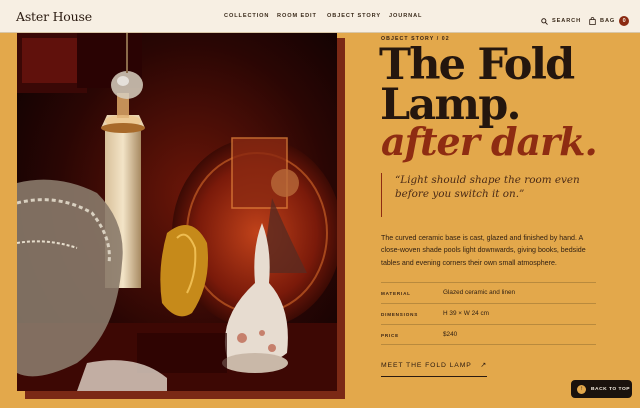  Describe the element at coordinates (396, 293) in the screenshot. I see `spec-label: MATERIAL` at that location.